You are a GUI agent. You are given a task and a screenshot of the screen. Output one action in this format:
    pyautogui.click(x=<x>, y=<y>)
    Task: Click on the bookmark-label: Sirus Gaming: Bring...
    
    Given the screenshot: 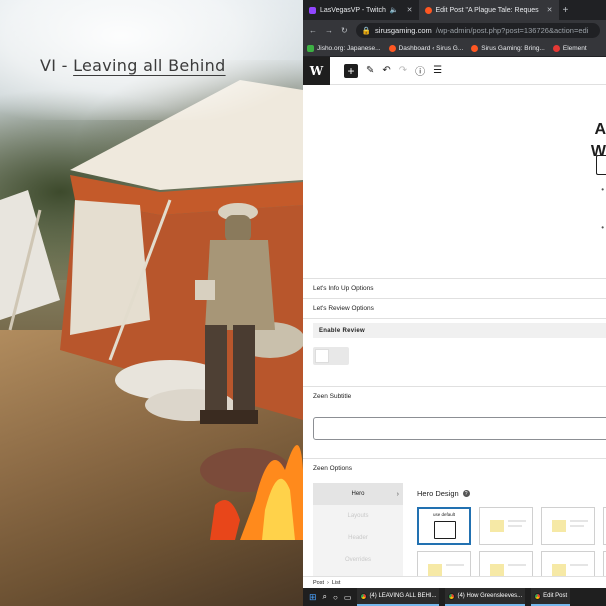 What is the action you would take?
    pyautogui.click(x=513, y=48)
    